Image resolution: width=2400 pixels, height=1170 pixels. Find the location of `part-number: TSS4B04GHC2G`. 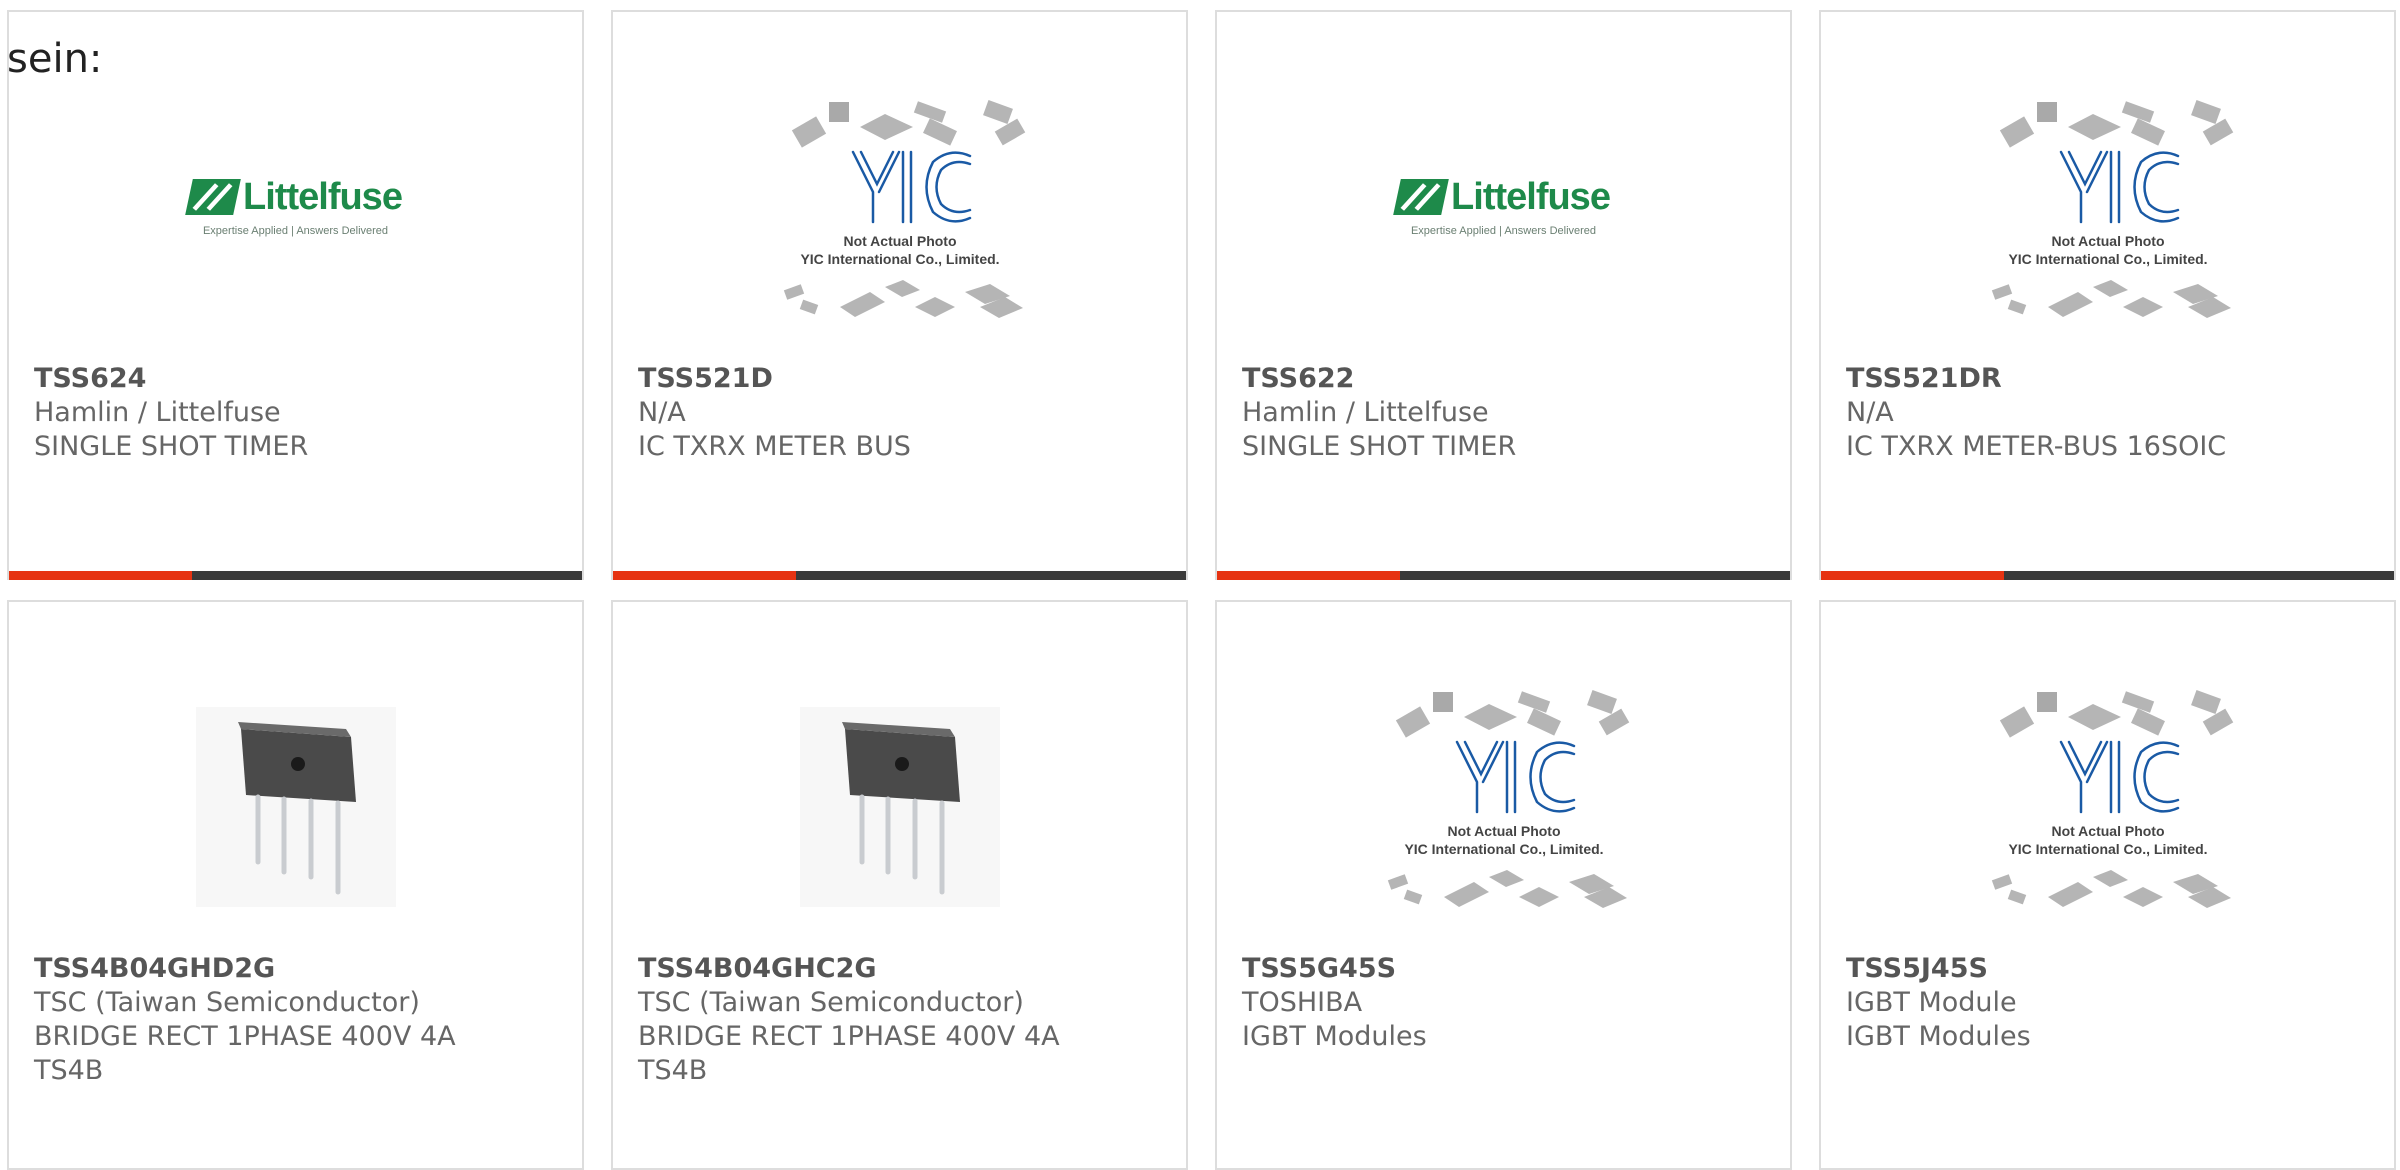

part-number: TSS4B04GHC2G is located at coordinates (902, 969).